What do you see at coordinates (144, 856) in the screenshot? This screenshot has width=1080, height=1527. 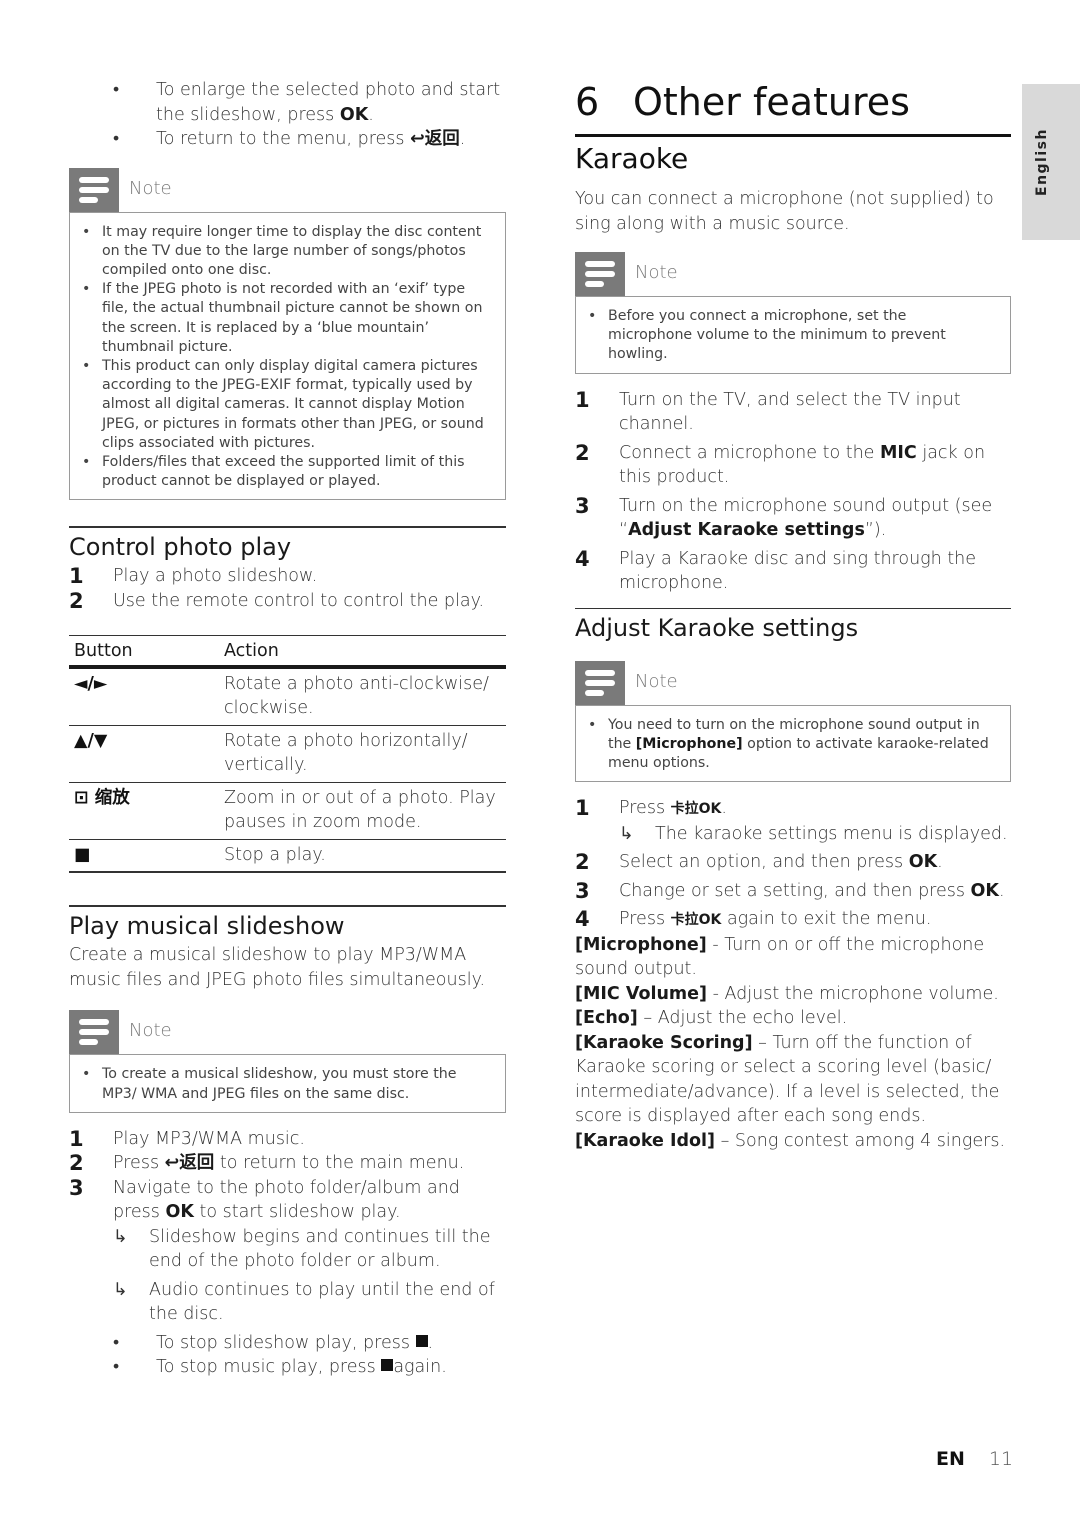 I see `stop-icon: ■` at bounding box center [144, 856].